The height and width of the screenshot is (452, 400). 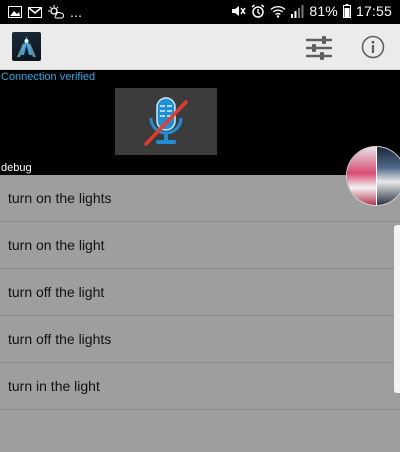 What do you see at coordinates (297, 11) in the screenshot?
I see `signal-icon` at bounding box center [297, 11].